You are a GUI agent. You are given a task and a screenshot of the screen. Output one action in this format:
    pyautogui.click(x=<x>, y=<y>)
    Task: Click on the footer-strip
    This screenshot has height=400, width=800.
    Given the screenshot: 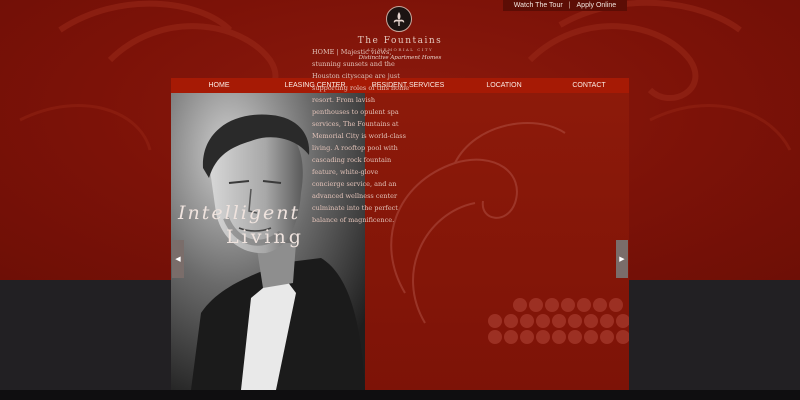 What is the action you would take?
    pyautogui.click(x=400, y=395)
    